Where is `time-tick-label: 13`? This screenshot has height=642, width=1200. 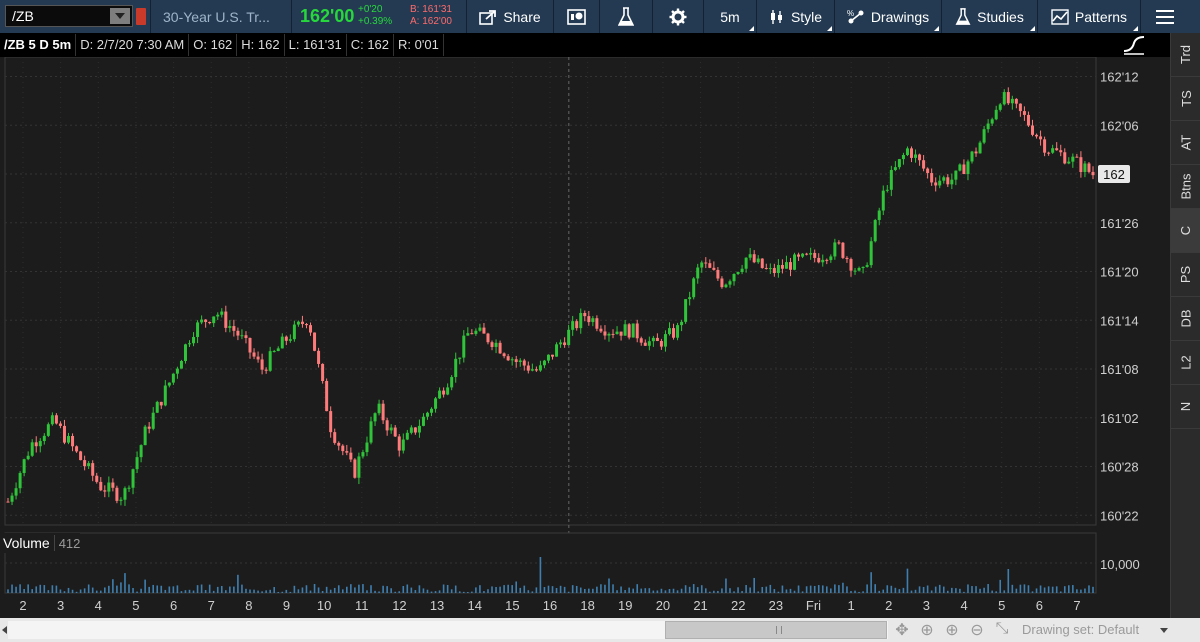 time-tick-label: 13 is located at coordinates (437, 605).